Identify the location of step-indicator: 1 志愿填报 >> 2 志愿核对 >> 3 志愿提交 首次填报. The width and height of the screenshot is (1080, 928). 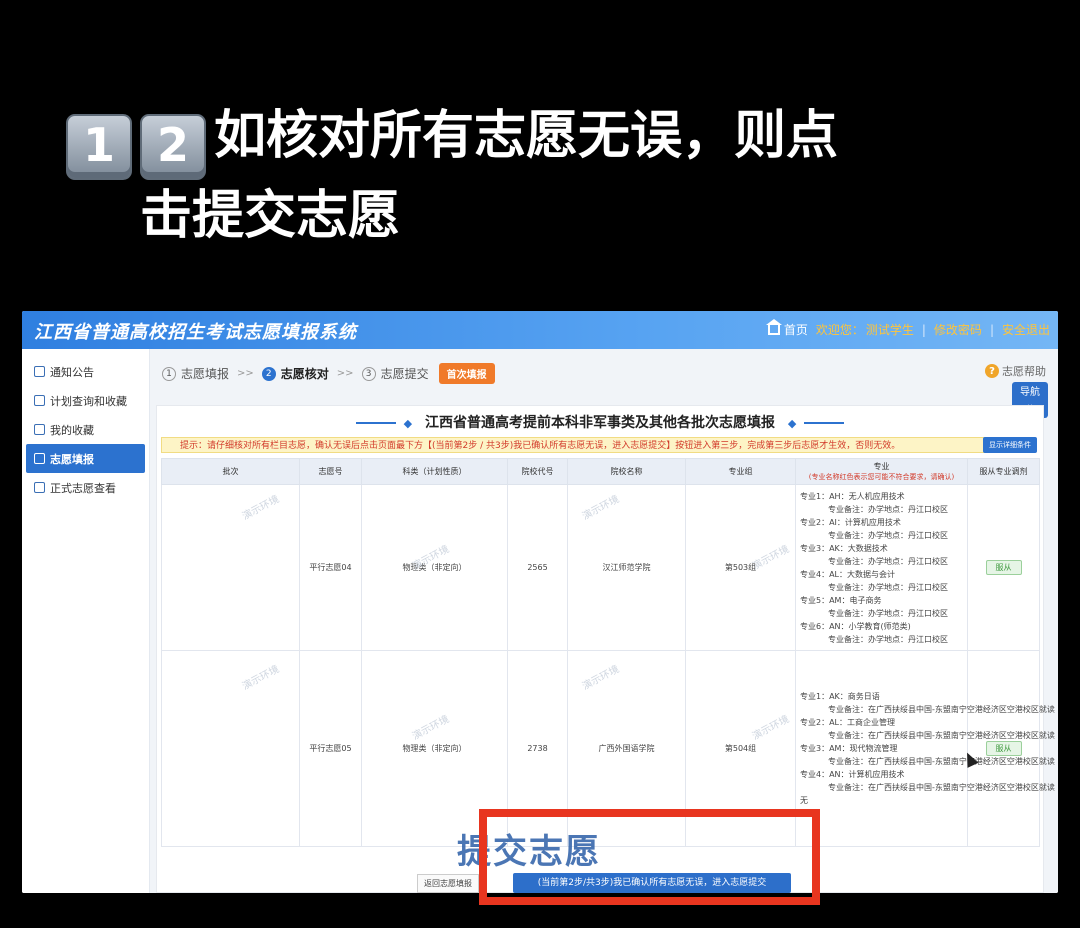
(328, 373).